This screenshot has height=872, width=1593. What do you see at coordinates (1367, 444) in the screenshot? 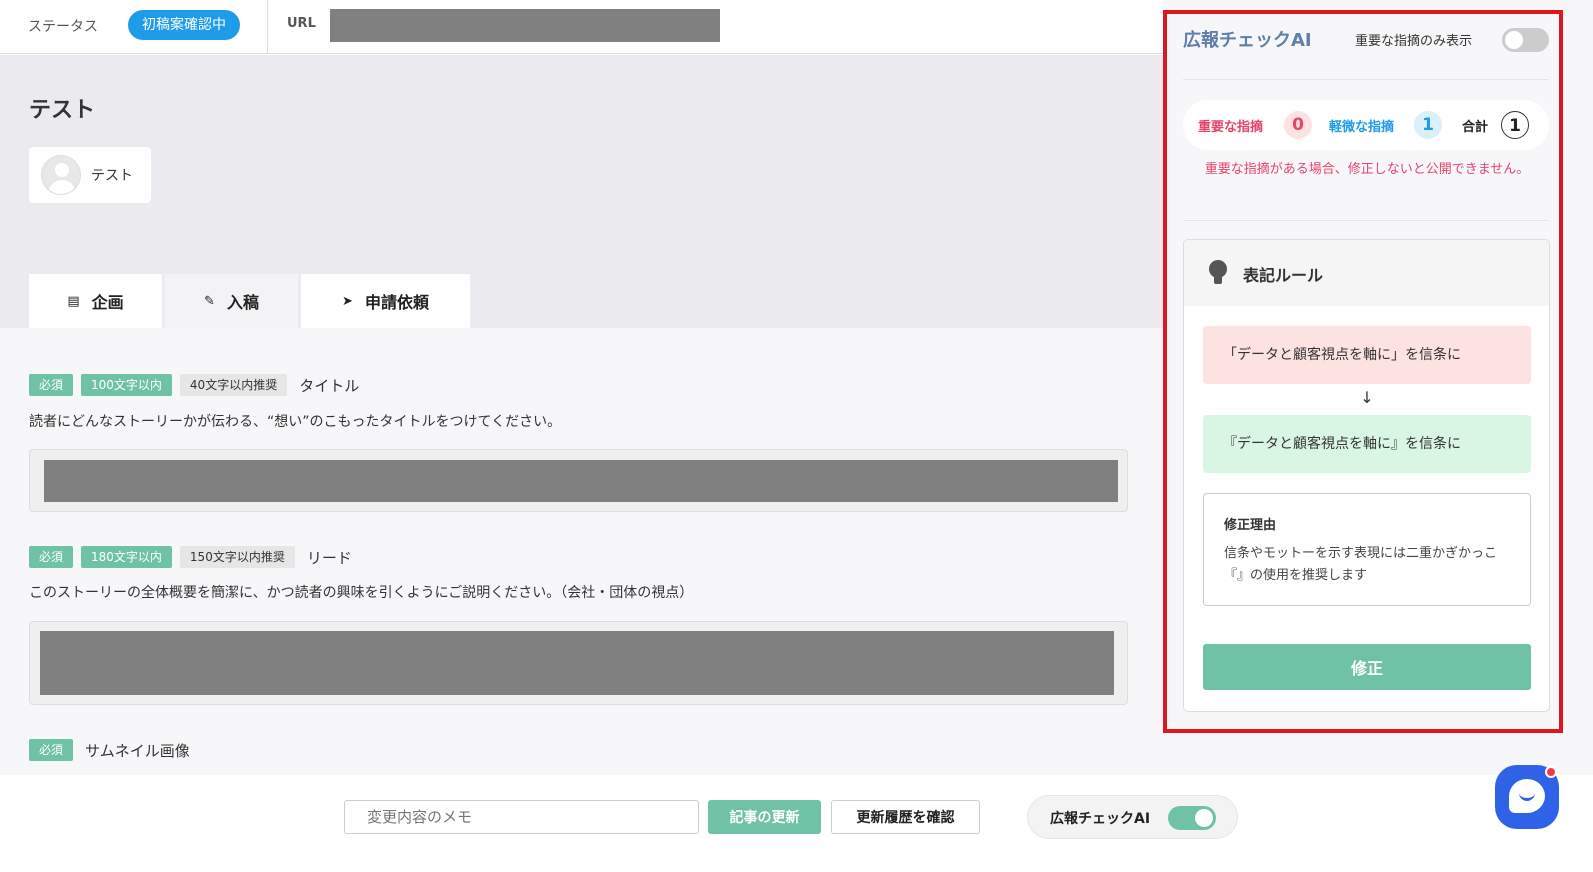
I see `after-text: 『データと顧客視点を軸に』を信条に` at bounding box center [1367, 444].